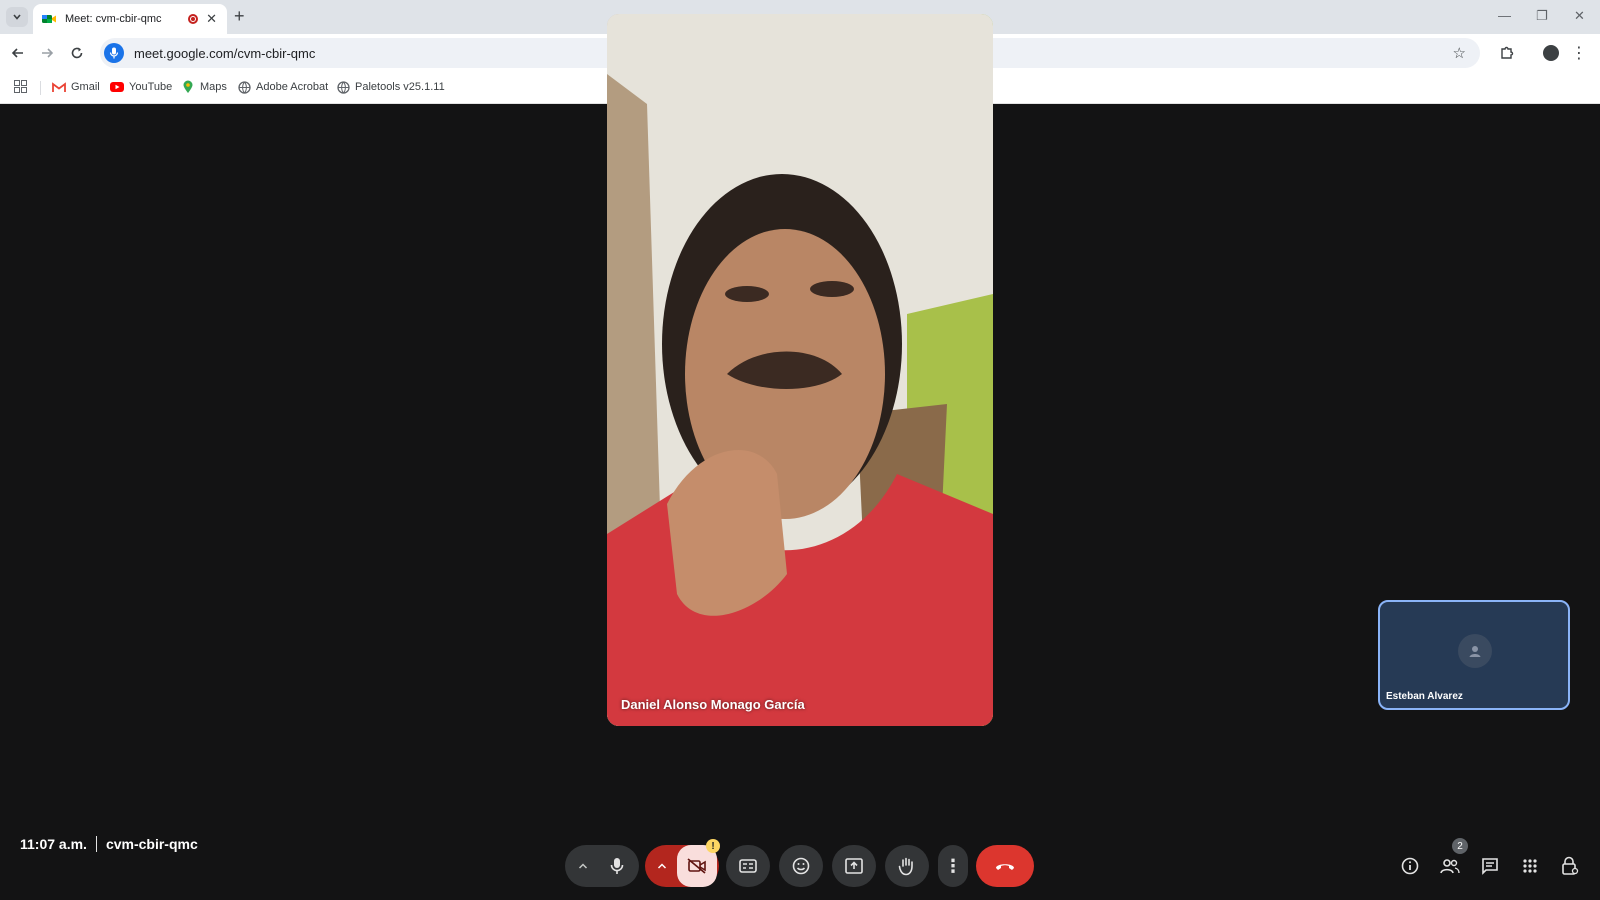 The image size is (1600, 900). I want to click on emoji-icon, so click(801, 866).